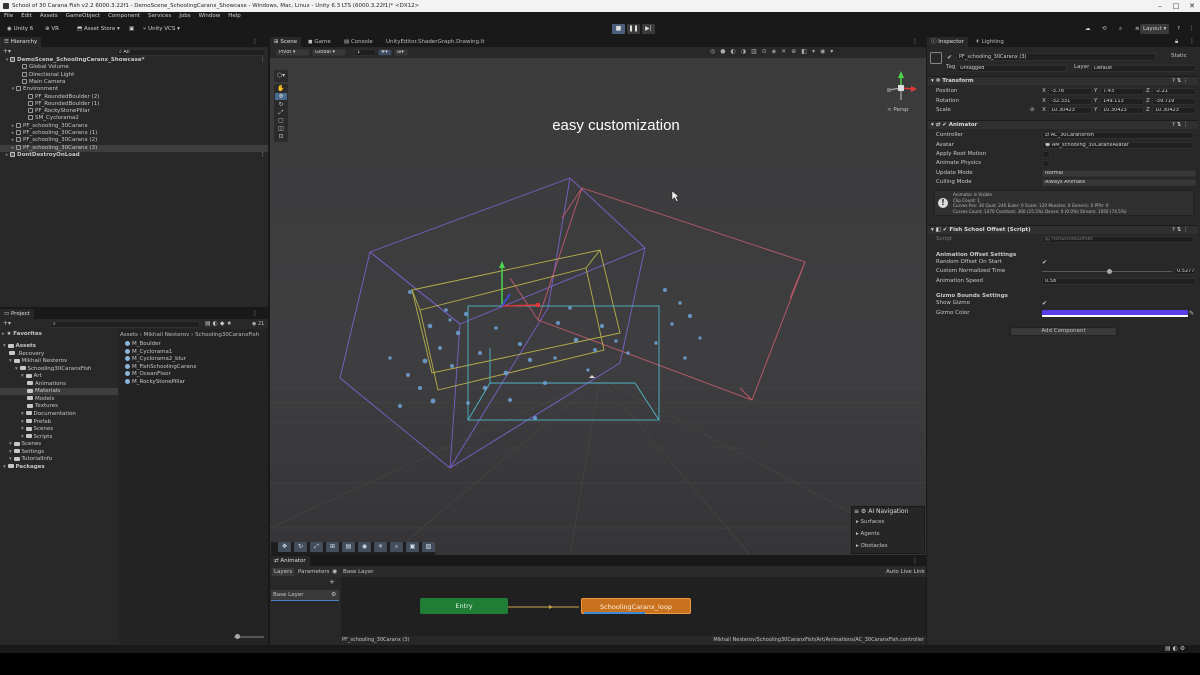 This screenshot has height=675, width=1200. What do you see at coordinates (1109, 271) in the screenshot?
I see `normalized-time-handle` at bounding box center [1109, 271].